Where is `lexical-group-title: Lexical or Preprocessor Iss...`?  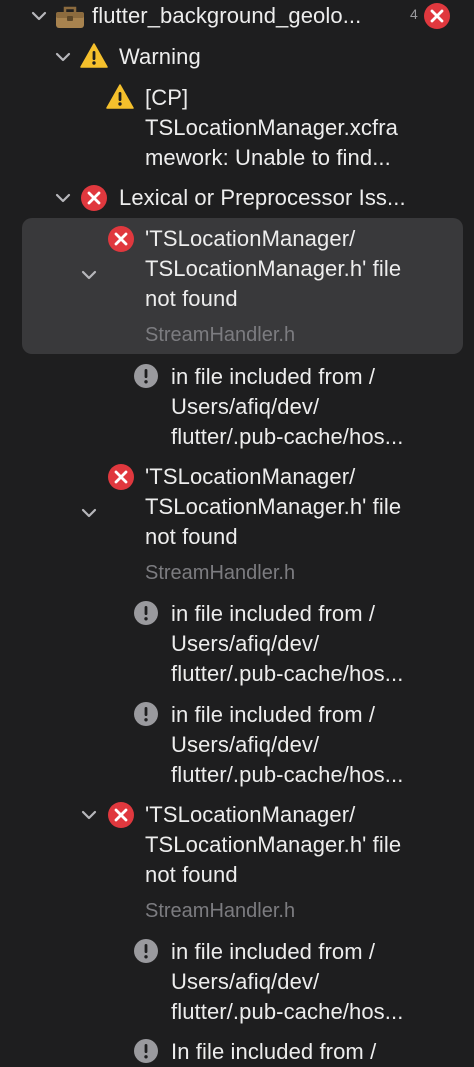 lexical-group-title: Lexical or Preprocessor Iss... is located at coordinates (262, 198).